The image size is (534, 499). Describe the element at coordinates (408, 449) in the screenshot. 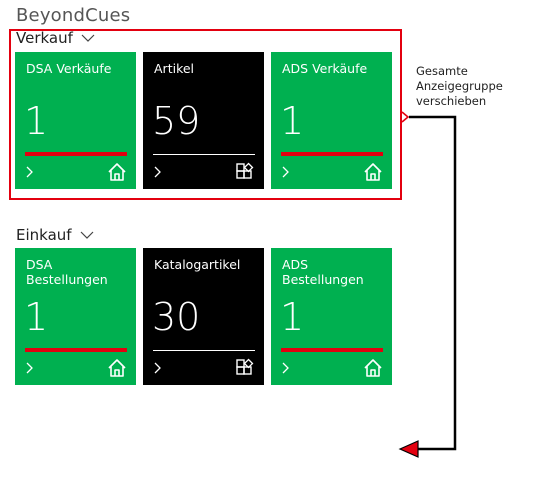

I see `arrow-head-icon` at that location.